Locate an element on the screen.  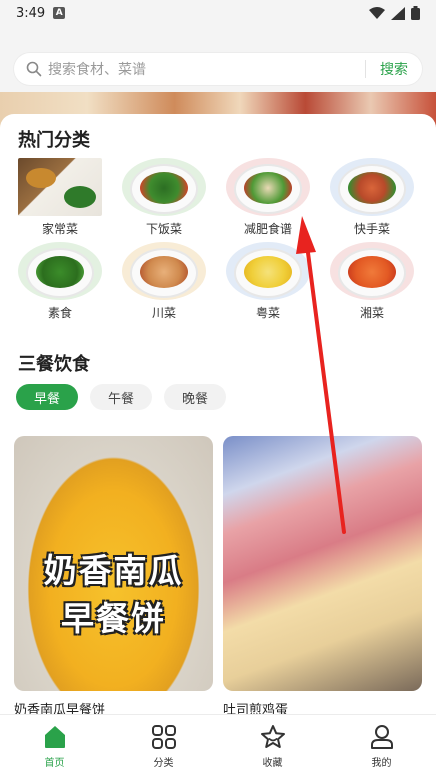
meals-title: 三餐饮食 is located at coordinates (54, 364).